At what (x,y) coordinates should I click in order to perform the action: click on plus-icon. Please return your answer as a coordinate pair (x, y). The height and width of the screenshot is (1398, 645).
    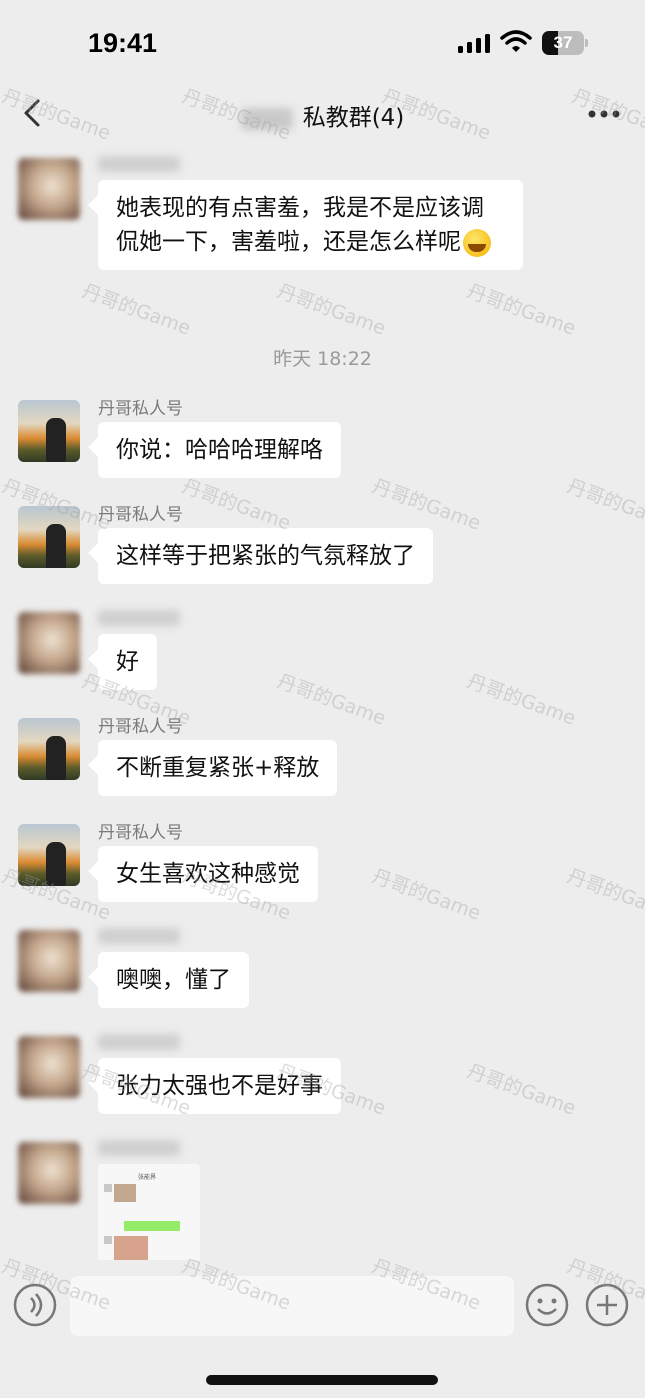
    Looking at the image, I should click on (607, 1305).